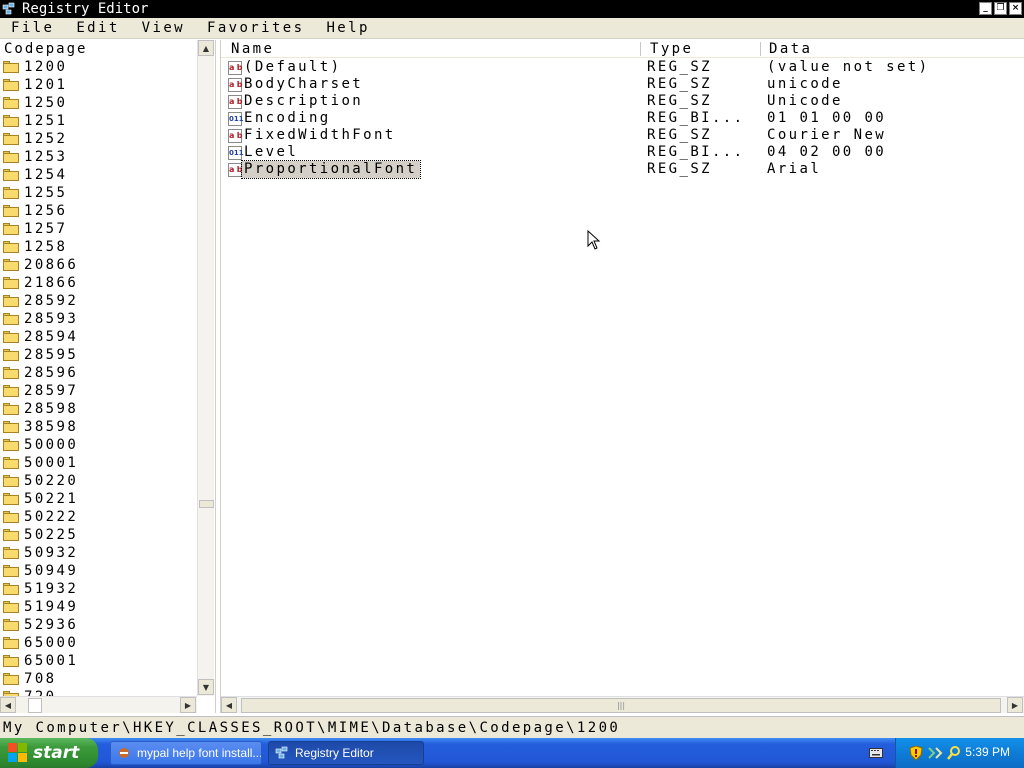  Describe the element at coordinates (98, 571) in the screenshot. I see `tree-item: 50949` at that location.